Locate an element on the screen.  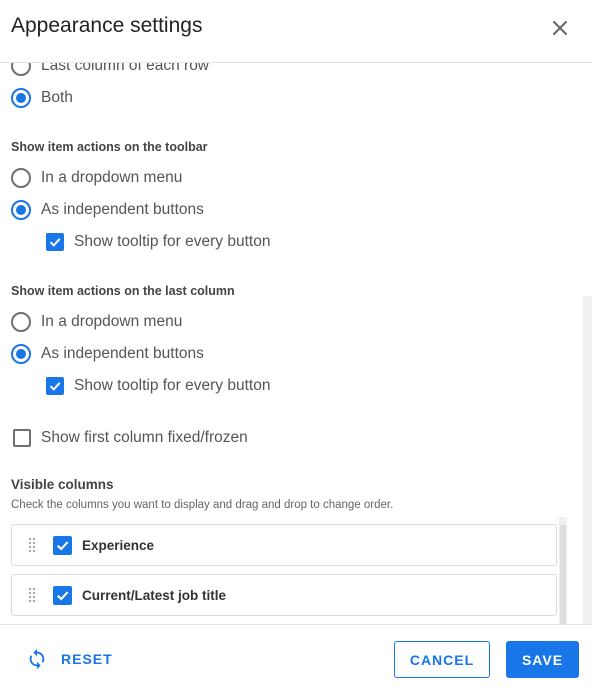
column-label: Current/Latest job title is located at coordinates (154, 595).